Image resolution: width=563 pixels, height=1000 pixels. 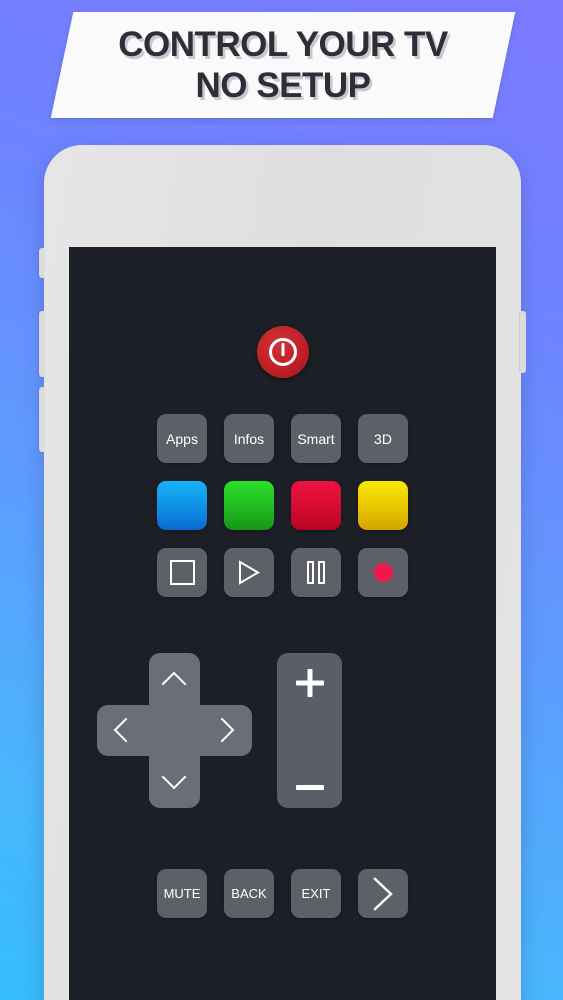 What do you see at coordinates (42, 344) in the screenshot?
I see `phone-volume-up-button` at bounding box center [42, 344].